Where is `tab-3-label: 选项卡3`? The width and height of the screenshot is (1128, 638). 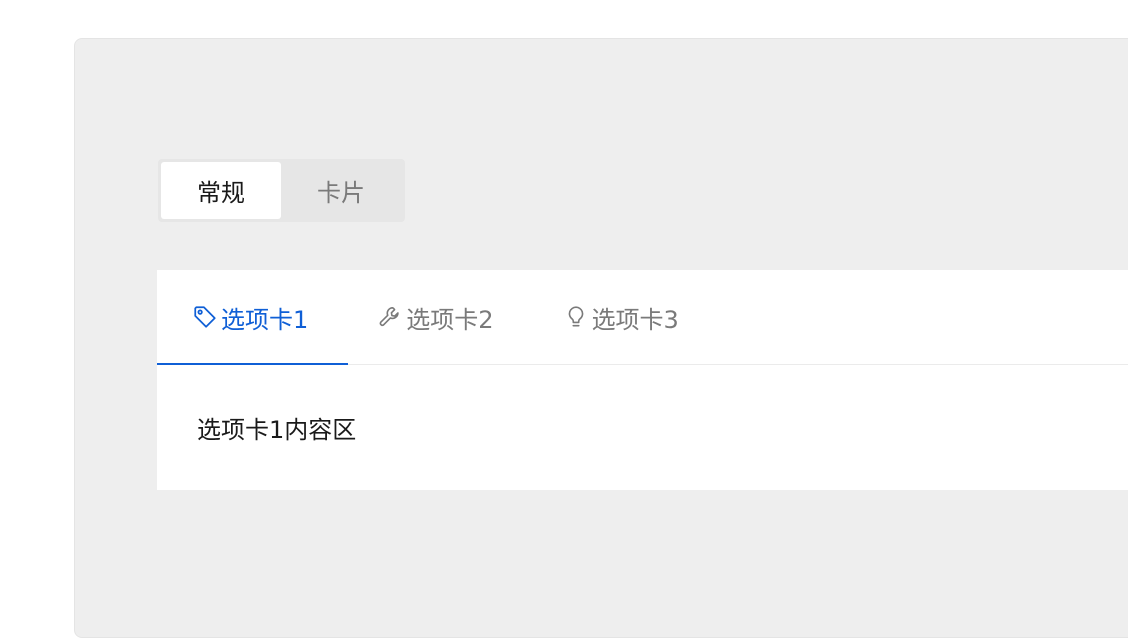 tab-3-label: 选项卡3 is located at coordinates (635, 319).